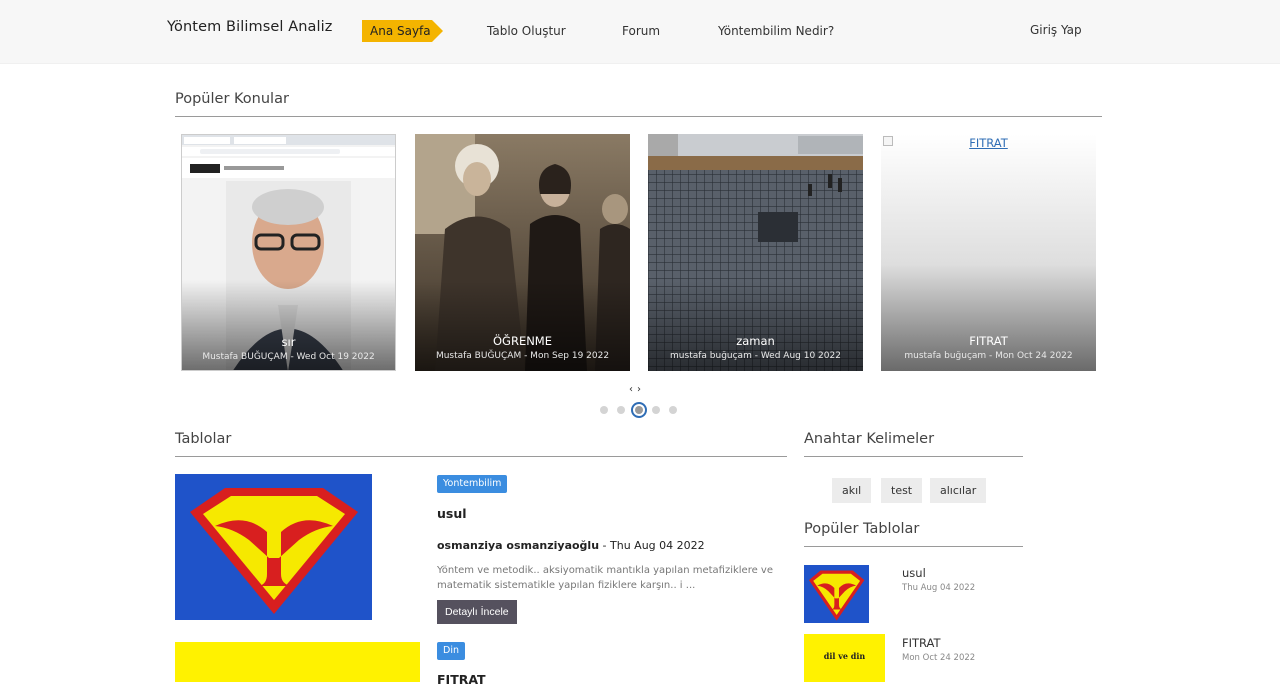  Describe the element at coordinates (988, 341) in the screenshot. I see `topic-card-title: FITRAT` at that location.